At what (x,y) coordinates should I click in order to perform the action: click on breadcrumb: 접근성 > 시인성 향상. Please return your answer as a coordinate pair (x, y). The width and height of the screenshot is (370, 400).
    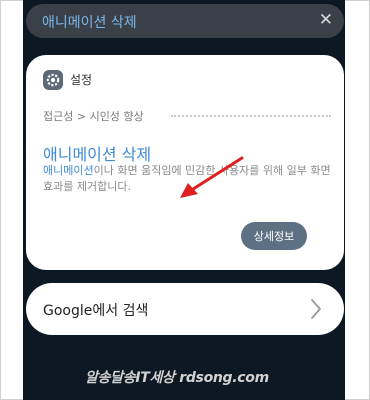
    Looking at the image, I should click on (93, 116).